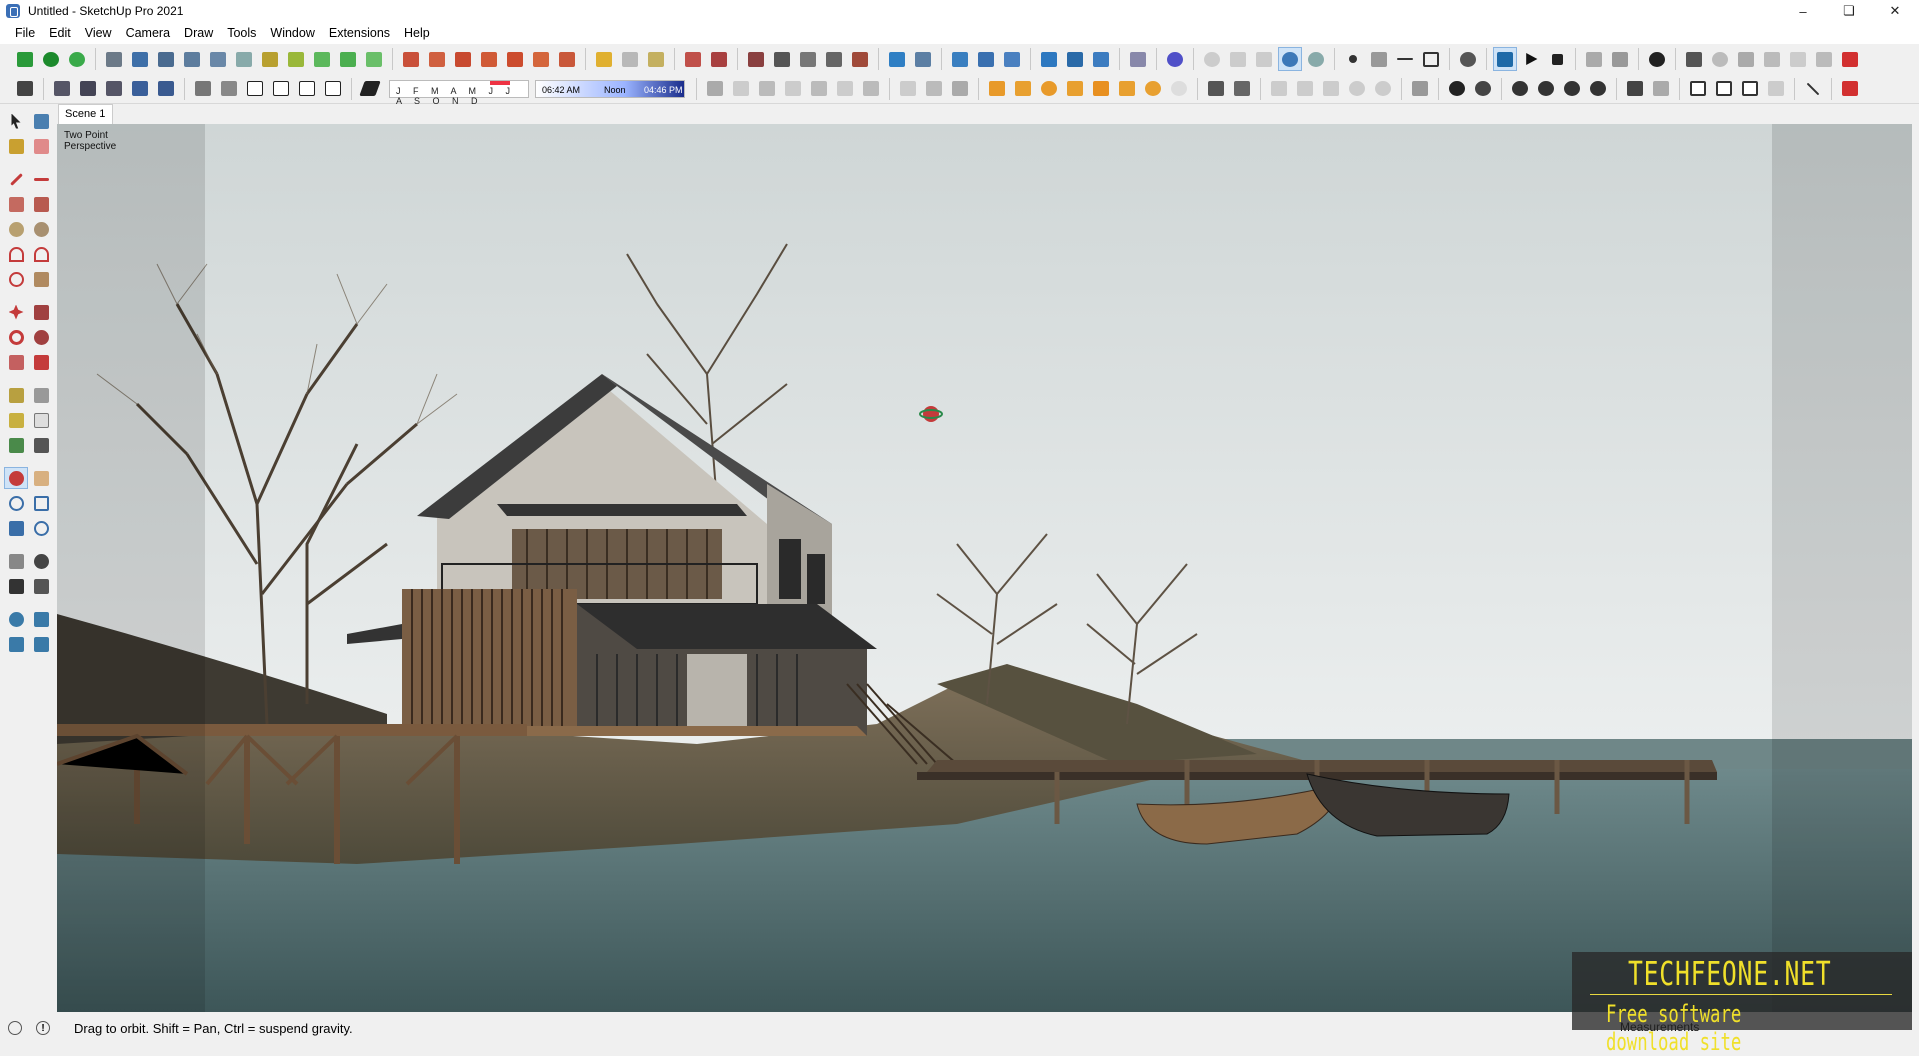 This screenshot has height=1056, width=1919. What do you see at coordinates (1657, 59) in the screenshot?
I see `gear-icon` at bounding box center [1657, 59].